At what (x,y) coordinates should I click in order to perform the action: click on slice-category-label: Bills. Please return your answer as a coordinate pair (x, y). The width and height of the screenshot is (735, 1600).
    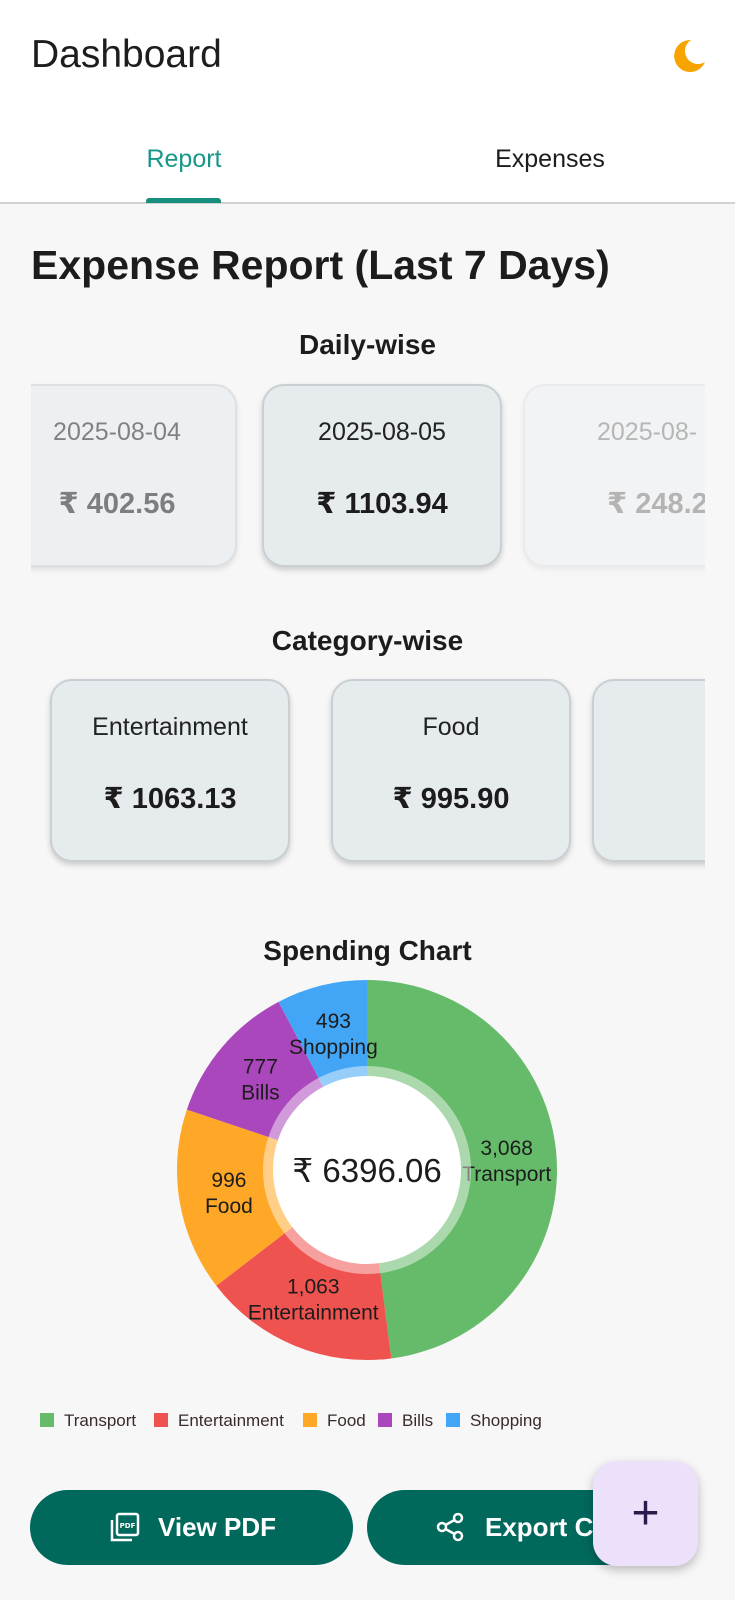
    Looking at the image, I should click on (260, 1092).